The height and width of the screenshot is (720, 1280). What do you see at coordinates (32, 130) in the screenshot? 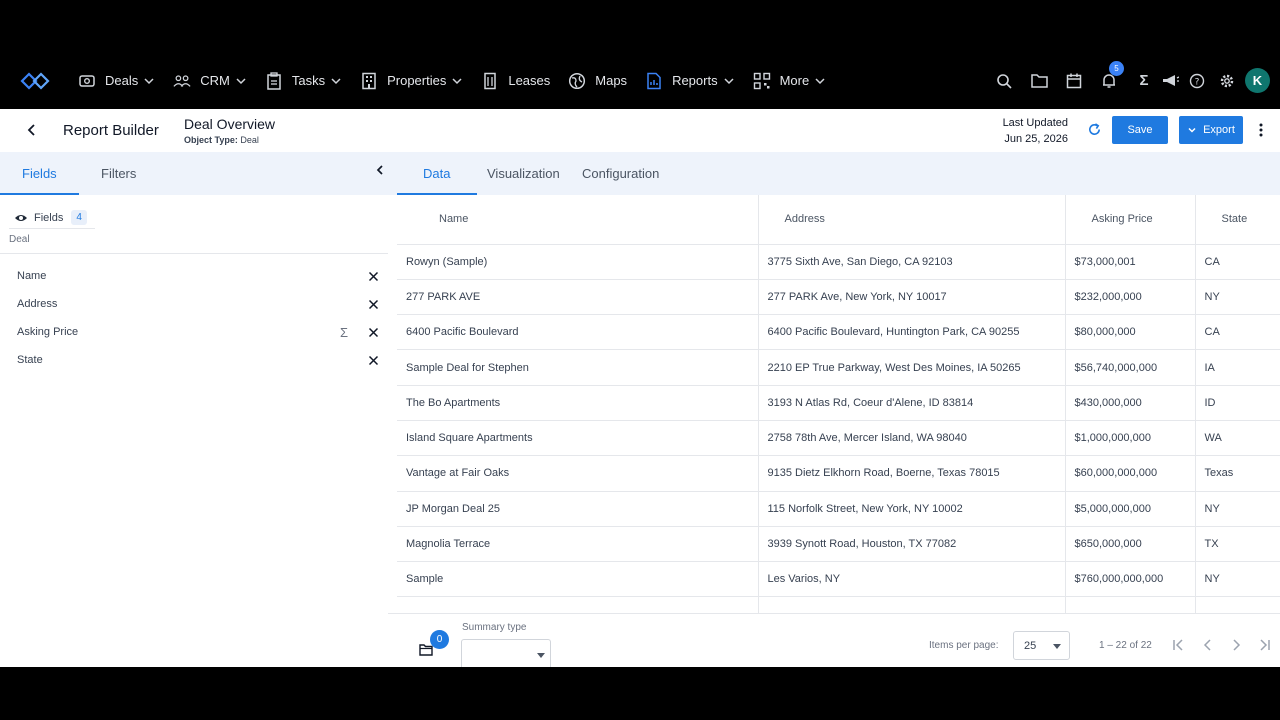
I see `back-arrow-icon` at bounding box center [32, 130].